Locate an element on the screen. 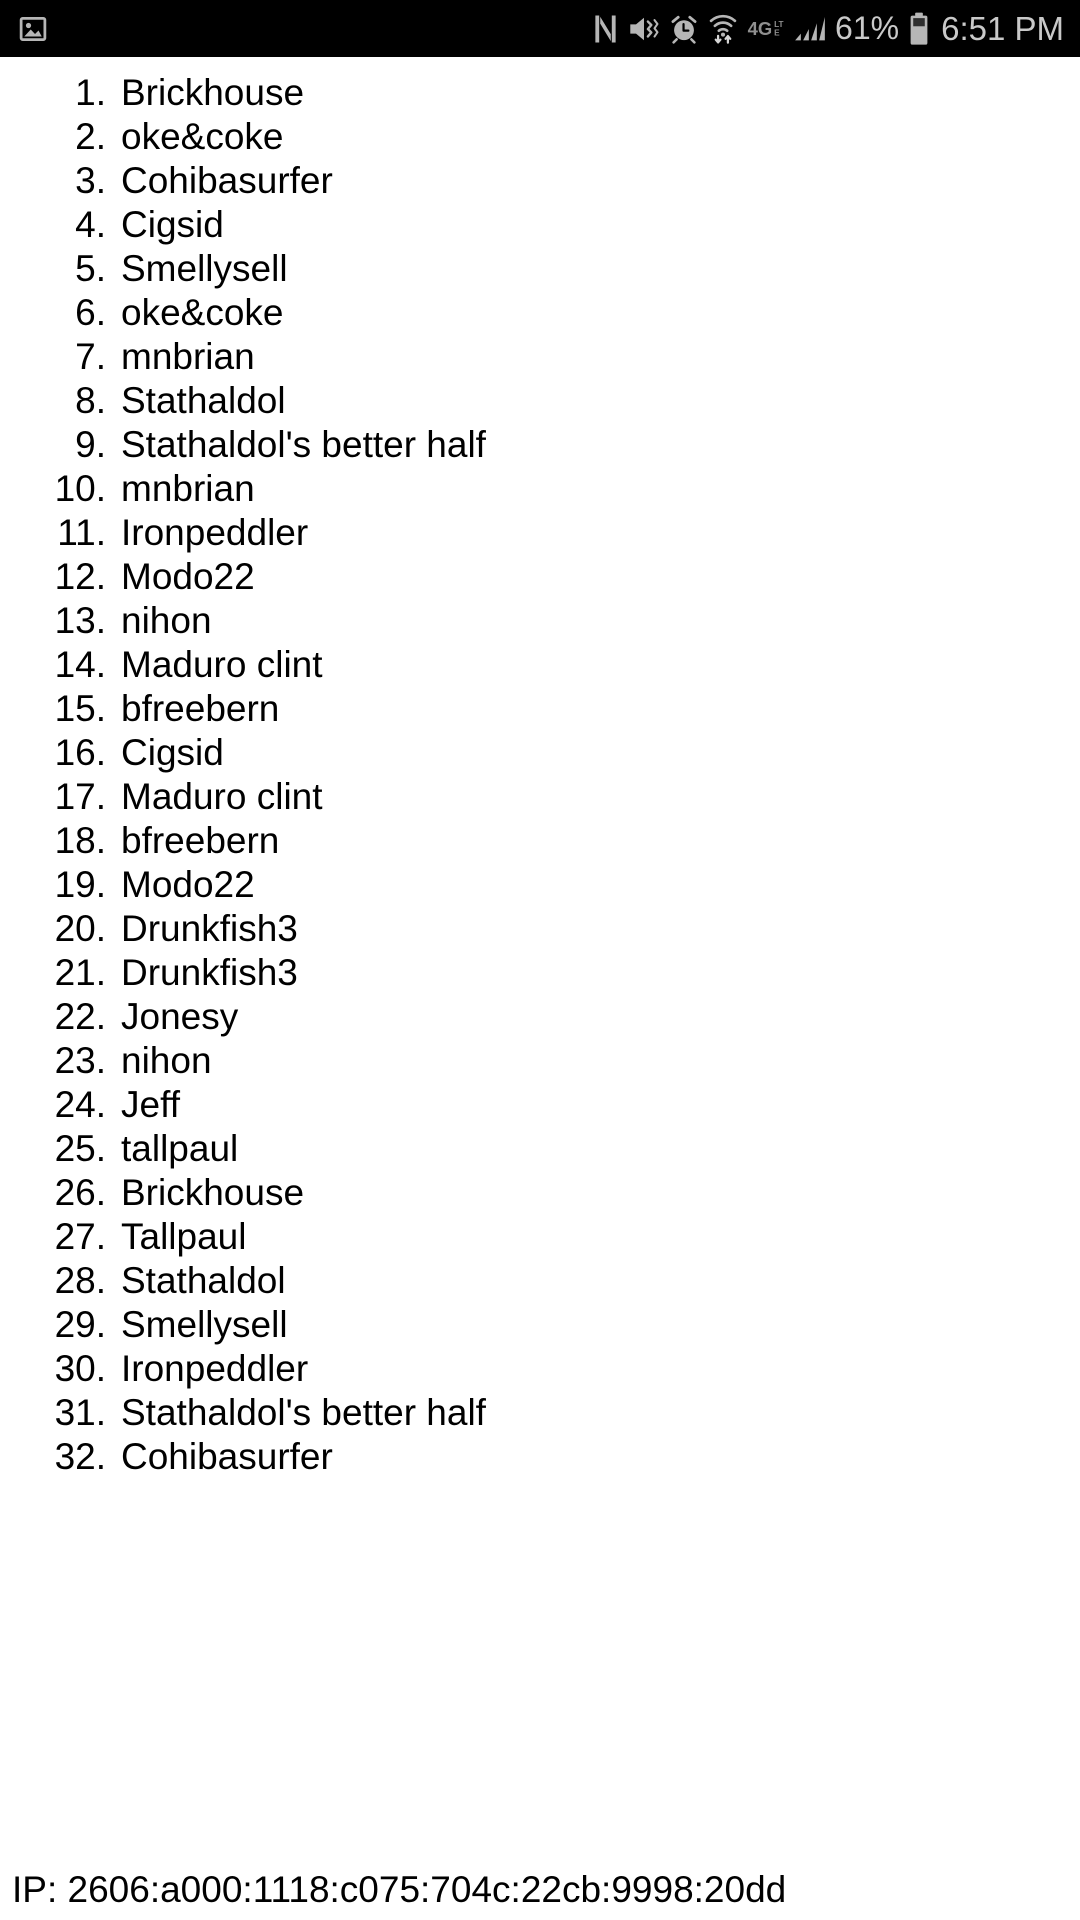 This screenshot has height=1920, width=1080. list-item: 15. bfreebern is located at coordinates (540, 709).